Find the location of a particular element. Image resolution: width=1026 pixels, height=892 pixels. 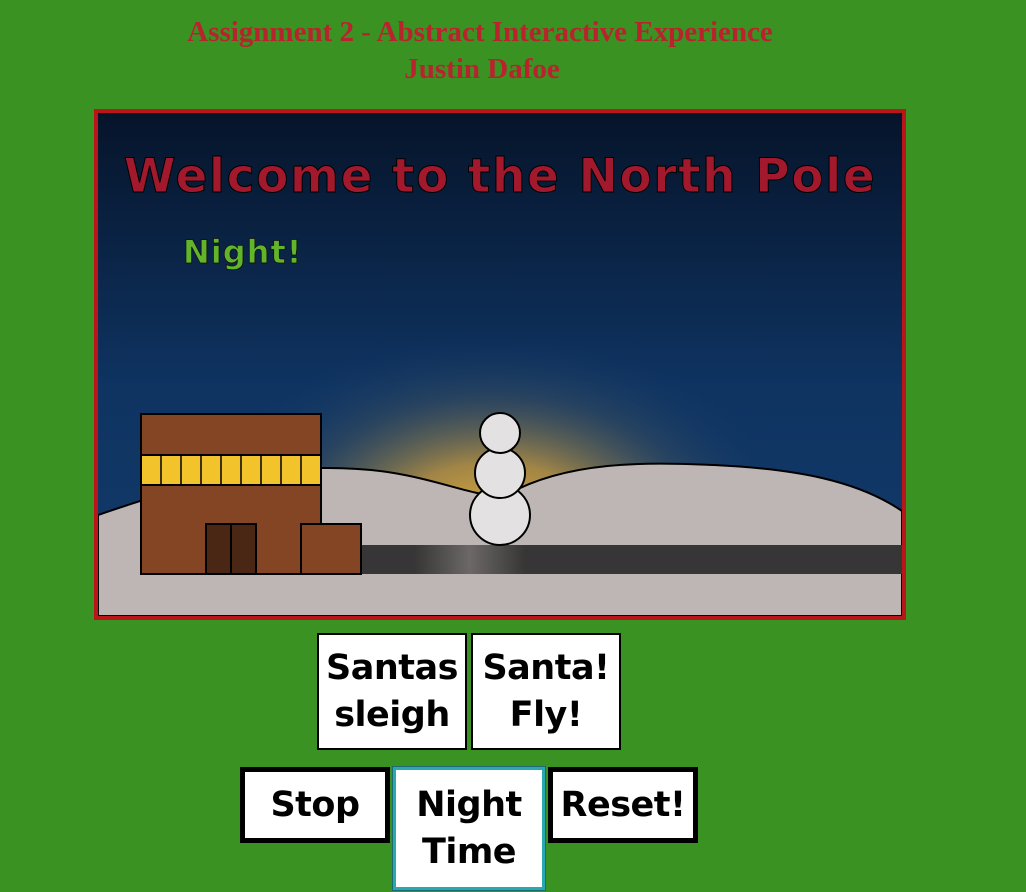

reset-label: Reset! is located at coordinates (623, 804).